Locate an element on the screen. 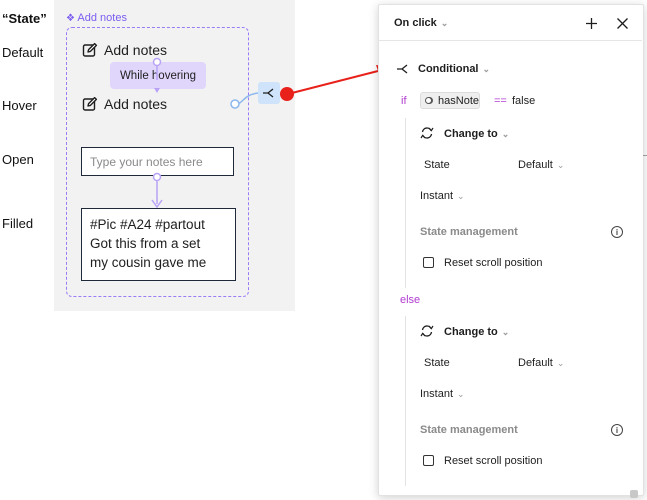  if-keyword: if is located at coordinates (404, 101).